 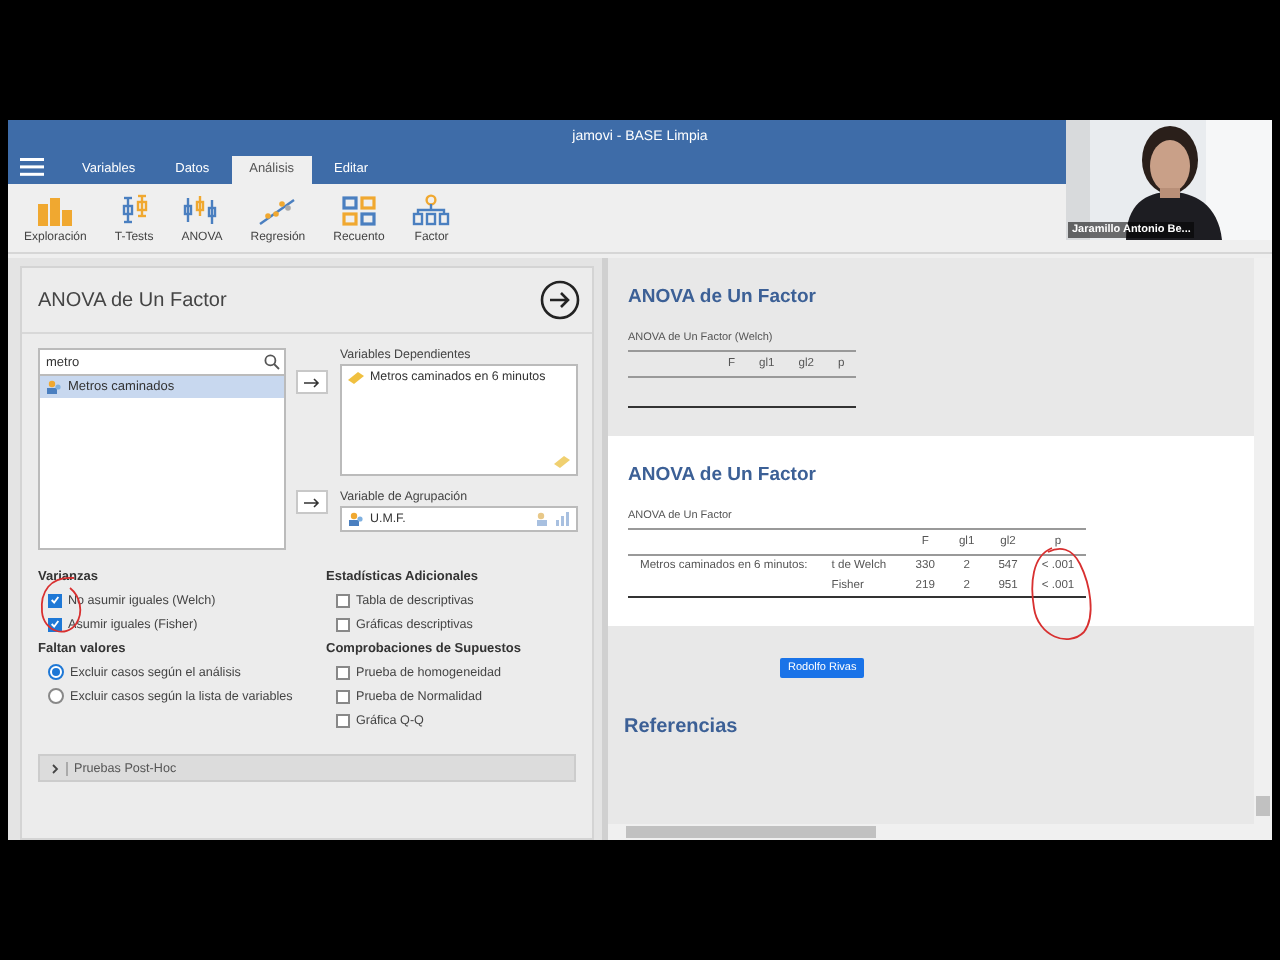 What do you see at coordinates (560, 300) in the screenshot?
I see `arrow-circle-icon` at bounding box center [560, 300].